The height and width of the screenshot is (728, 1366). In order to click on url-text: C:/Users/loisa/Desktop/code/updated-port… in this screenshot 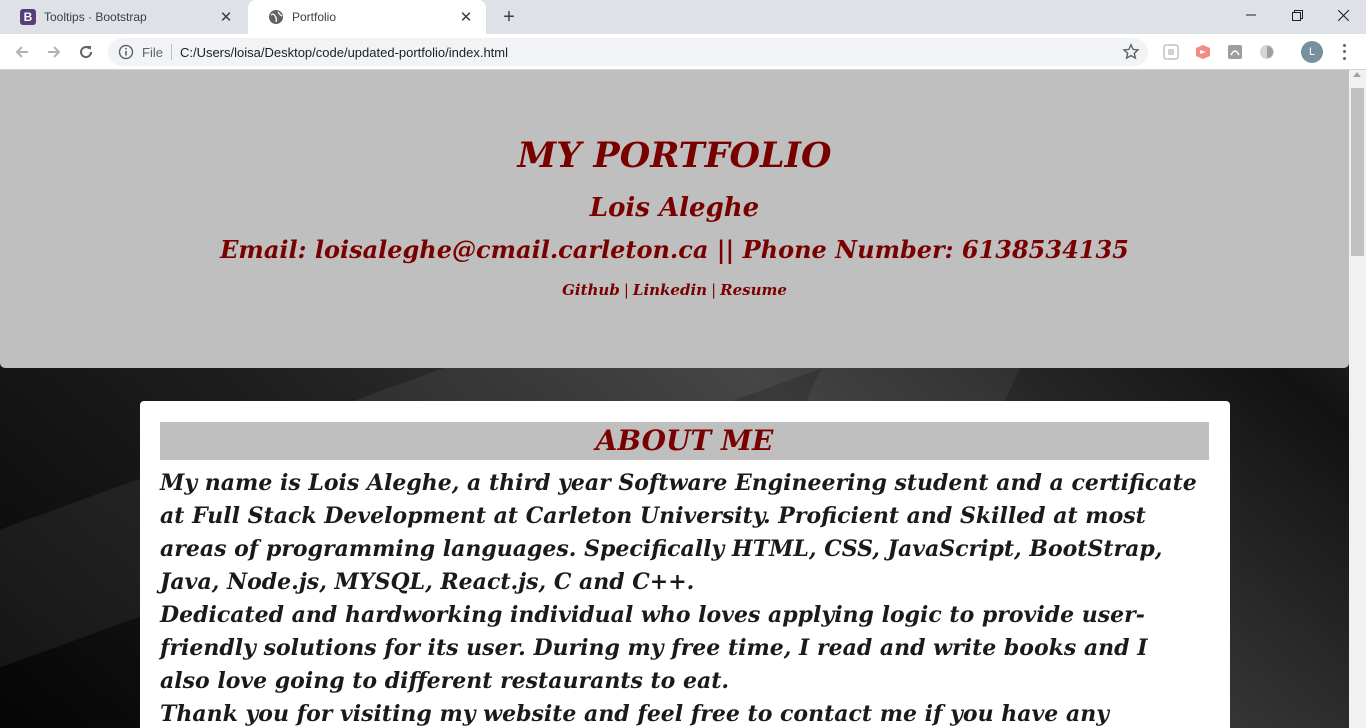, I will do `click(651, 52)`.